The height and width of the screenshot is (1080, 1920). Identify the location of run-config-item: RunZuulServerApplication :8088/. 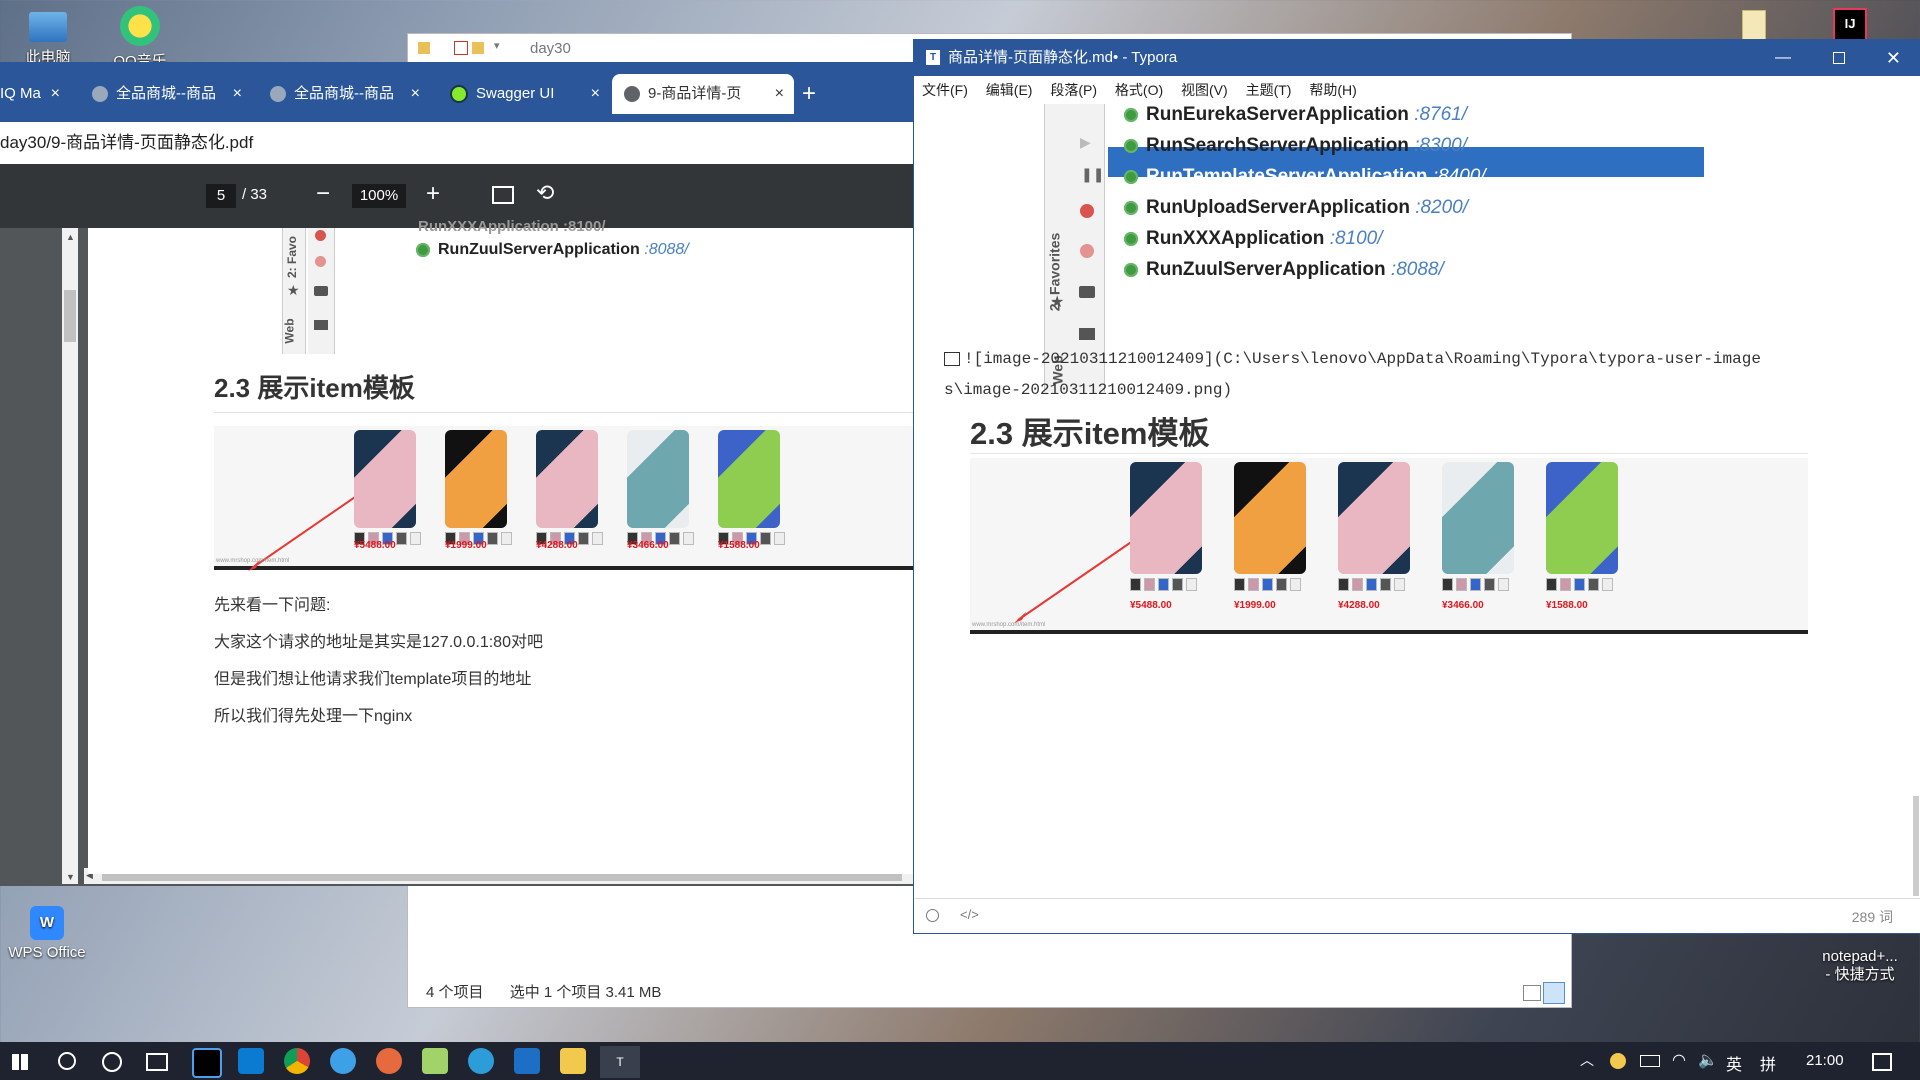
(1284, 270).